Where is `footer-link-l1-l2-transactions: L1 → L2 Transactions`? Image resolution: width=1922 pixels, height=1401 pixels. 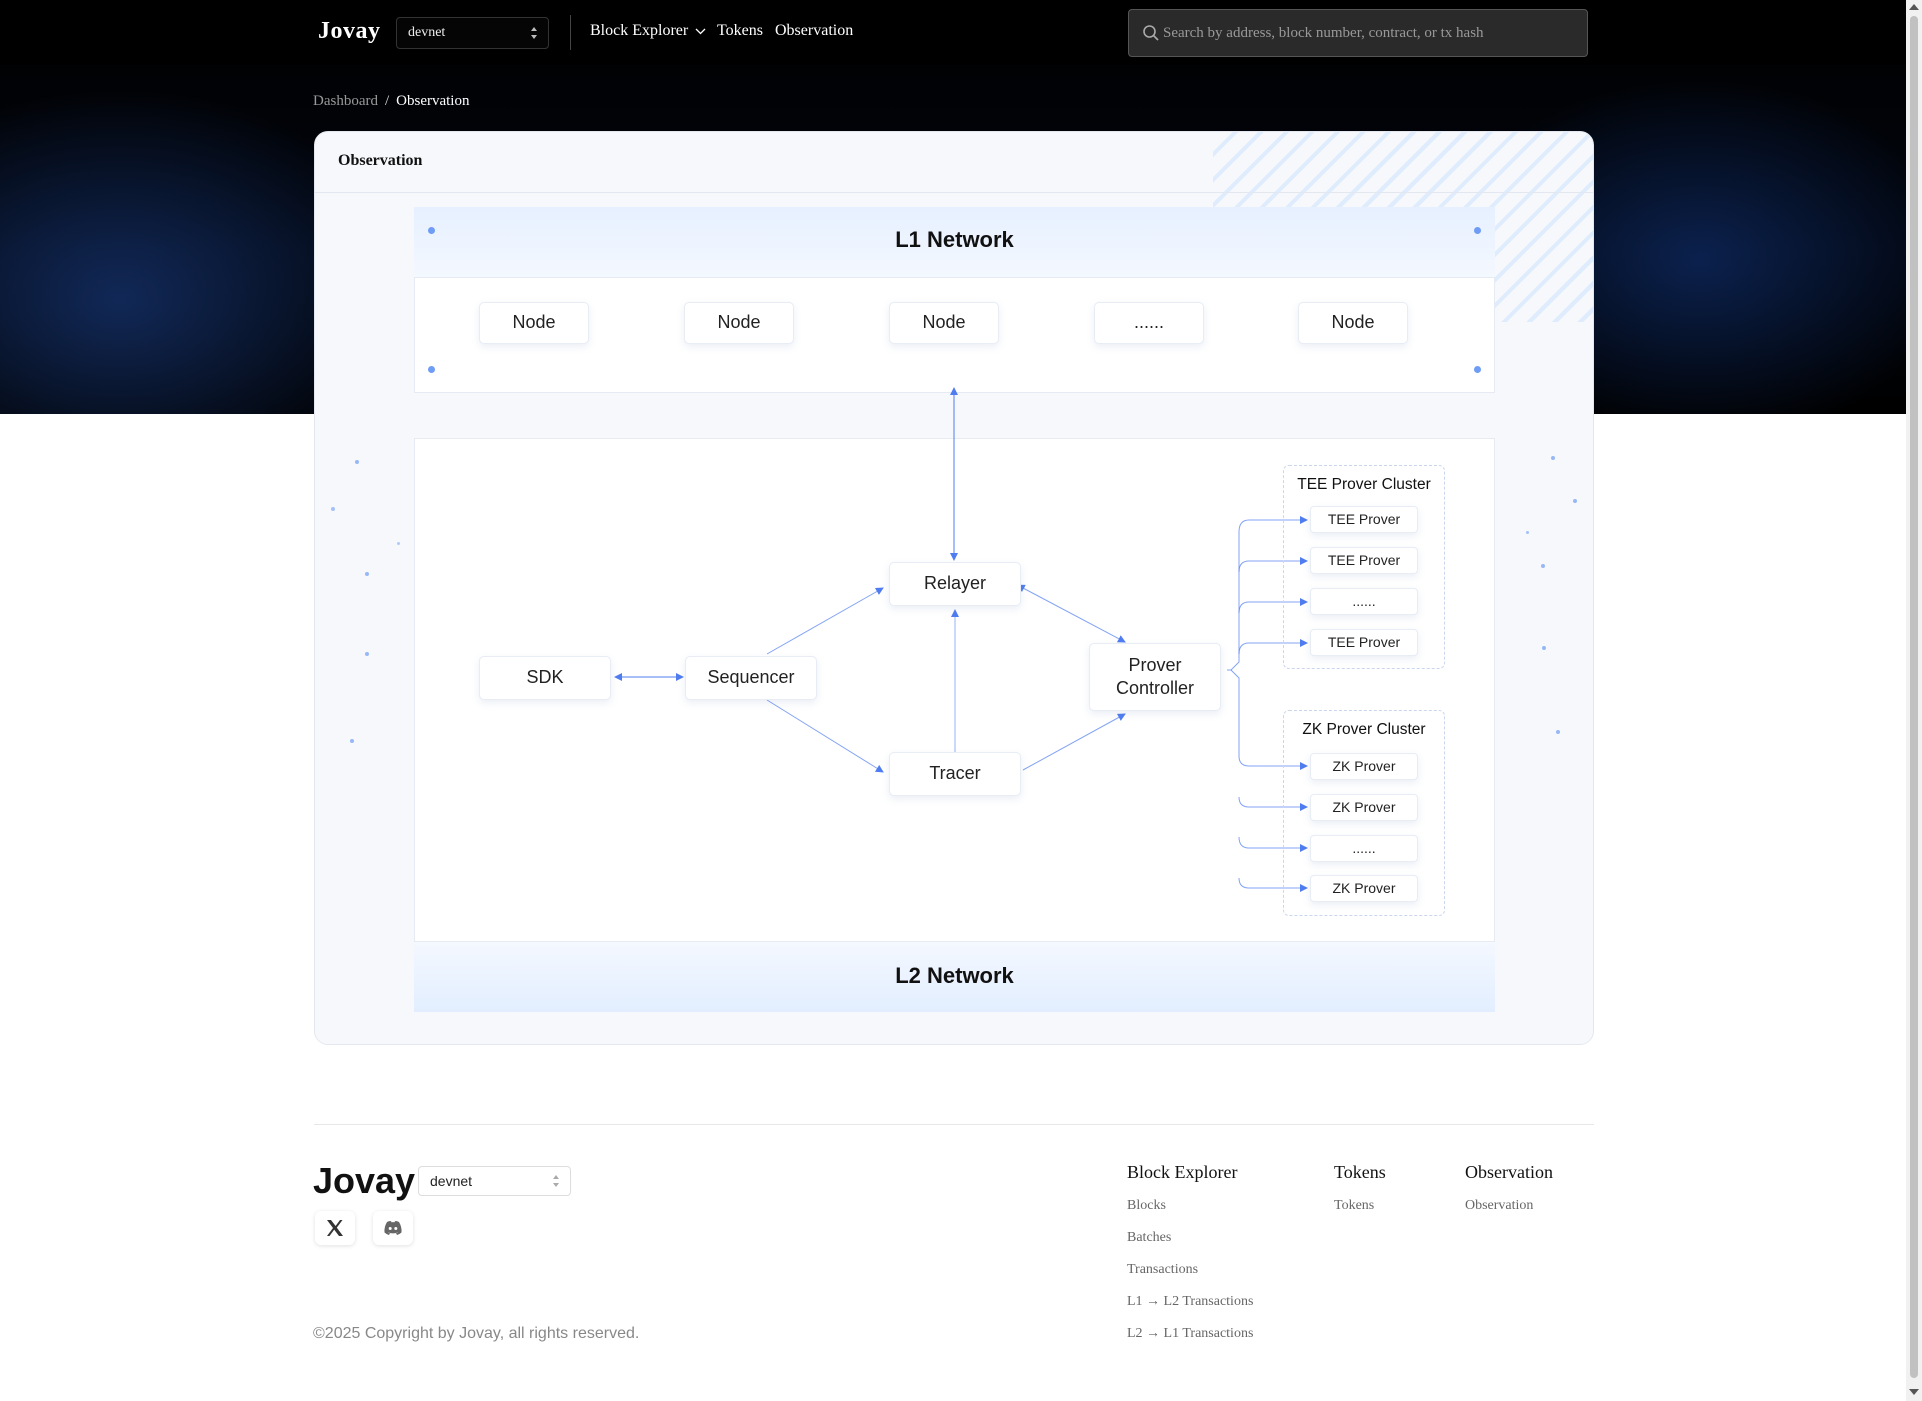 footer-link-l1-l2-transactions: L1 → L2 Transactions is located at coordinates (1190, 1302).